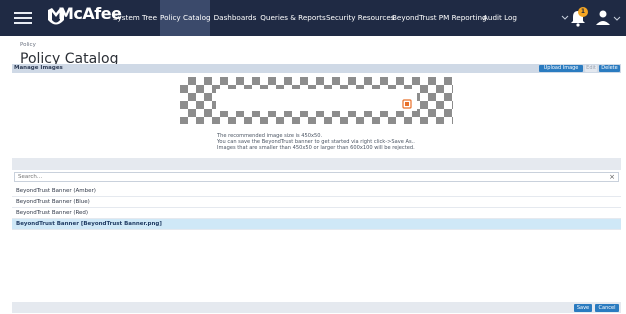 The image size is (626, 314). Describe the element at coordinates (135, 18) in the screenshot. I see `nav-system-tree: System Tree` at that location.